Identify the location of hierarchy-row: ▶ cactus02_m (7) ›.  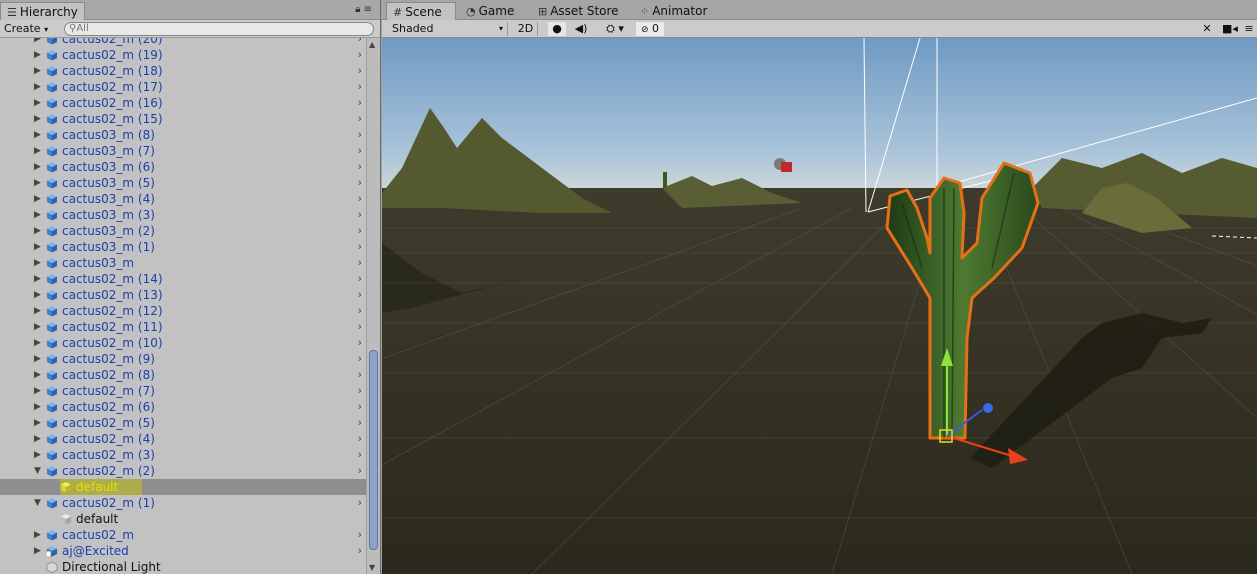
(183, 391).